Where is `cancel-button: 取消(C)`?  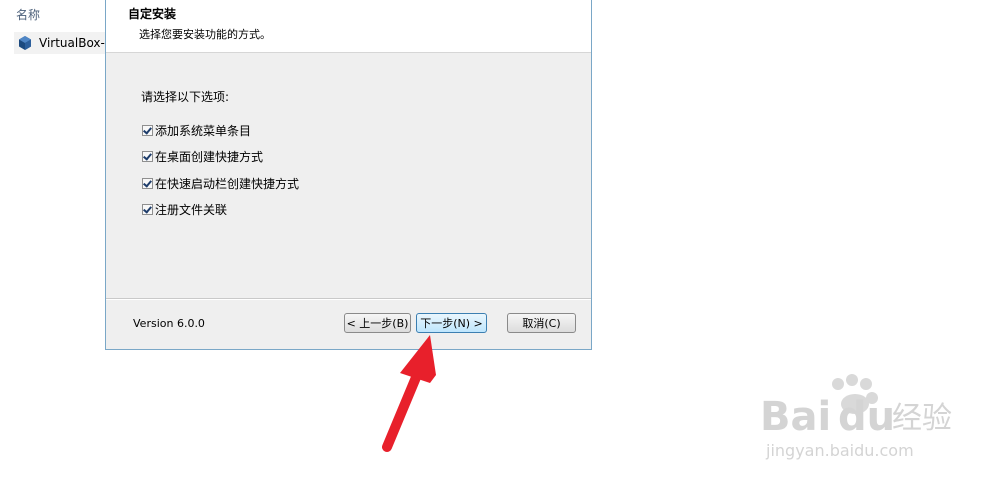
cancel-button: 取消(C) is located at coordinates (541, 323).